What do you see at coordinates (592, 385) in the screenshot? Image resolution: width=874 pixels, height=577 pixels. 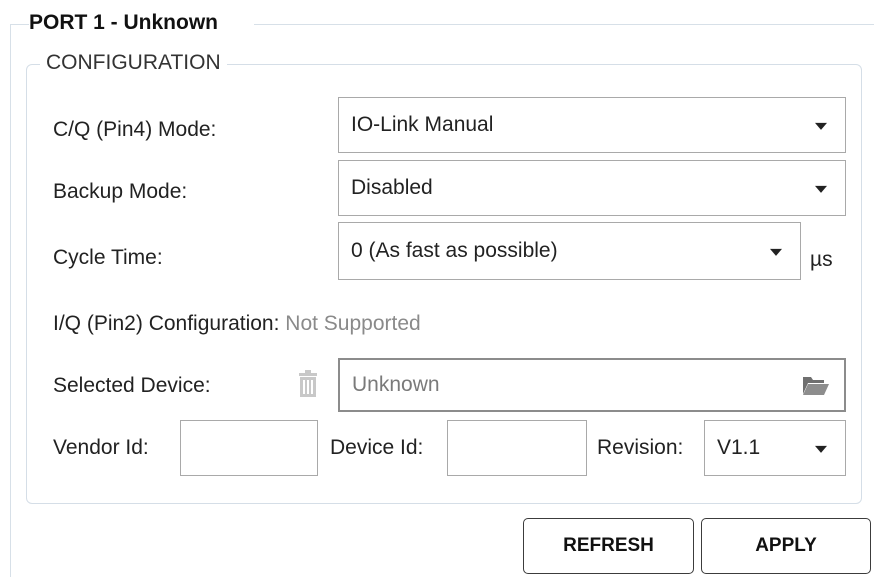 I see `selected-device-field: Unknown` at bounding box center [592, 385].